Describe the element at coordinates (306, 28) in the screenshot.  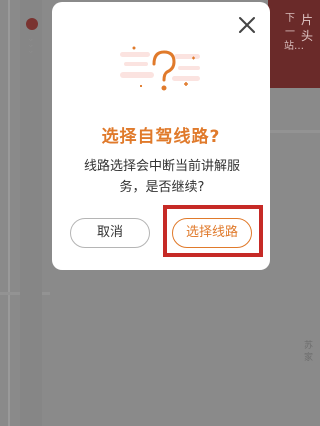
I see `side-panel-title: 片头` at that location.